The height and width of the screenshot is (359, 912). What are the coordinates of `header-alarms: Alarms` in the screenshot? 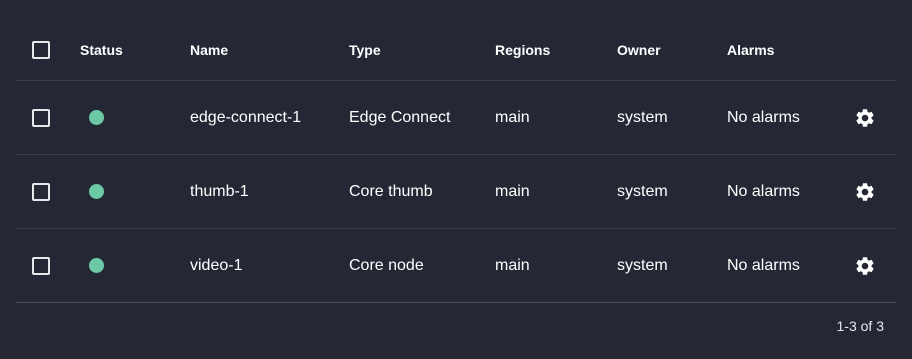 It's located at (750, 48).